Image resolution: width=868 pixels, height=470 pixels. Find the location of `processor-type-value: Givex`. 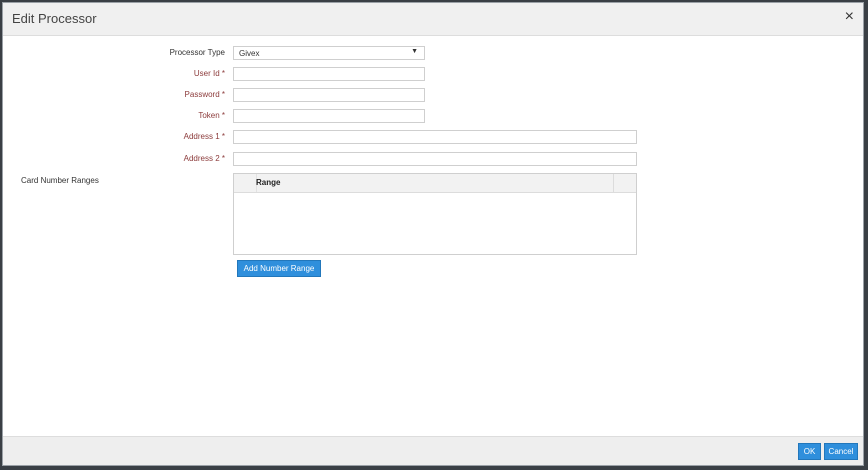

processor-type-value: Givex is located at coordinates (249, 53).